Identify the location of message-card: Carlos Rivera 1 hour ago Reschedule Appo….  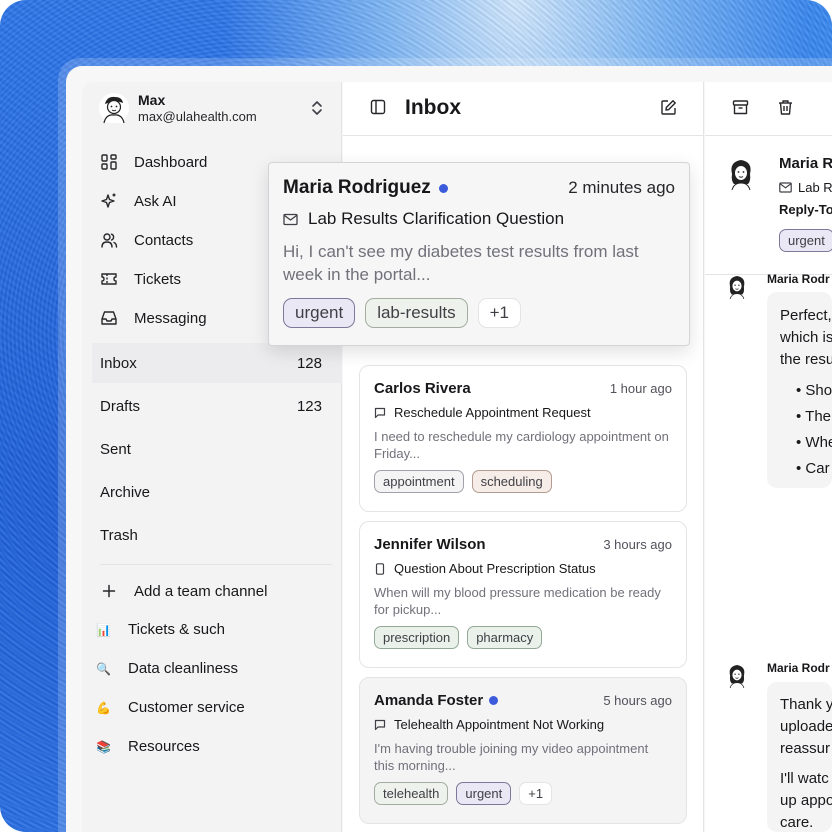
(523, 438).